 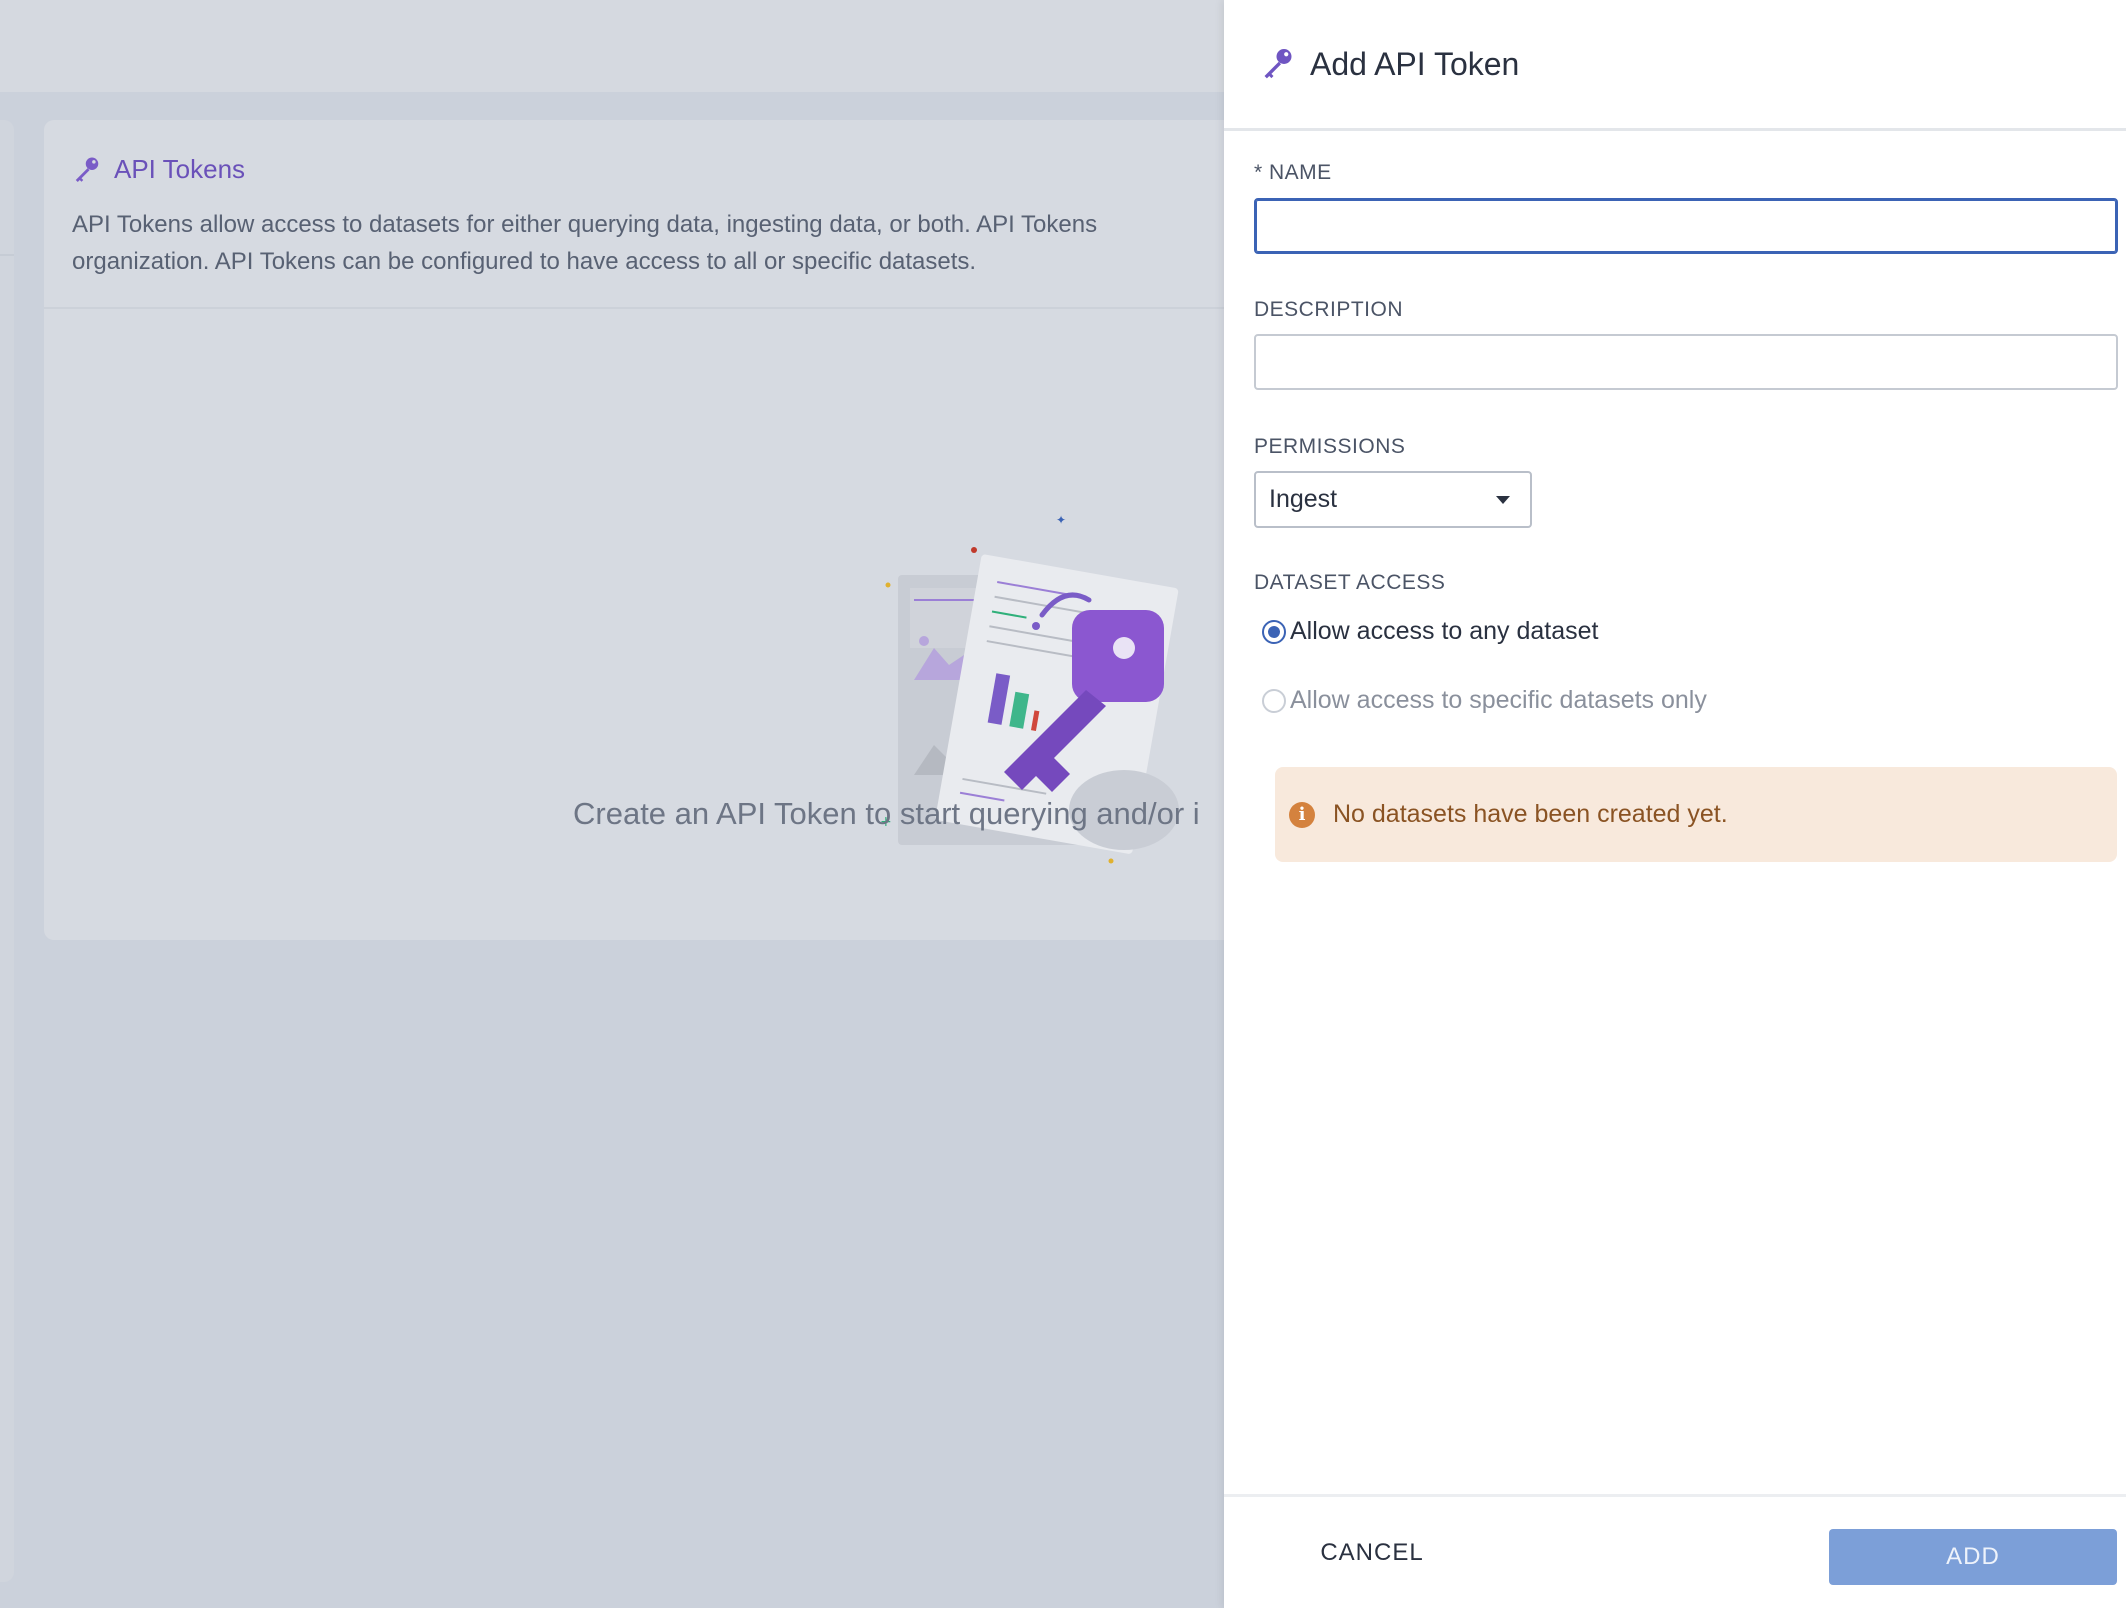 What do you see at coordinates (1372, 1553) in the screenshot?
I see `cancel-button: CANCEL` at bounding box center [1372, 1553].